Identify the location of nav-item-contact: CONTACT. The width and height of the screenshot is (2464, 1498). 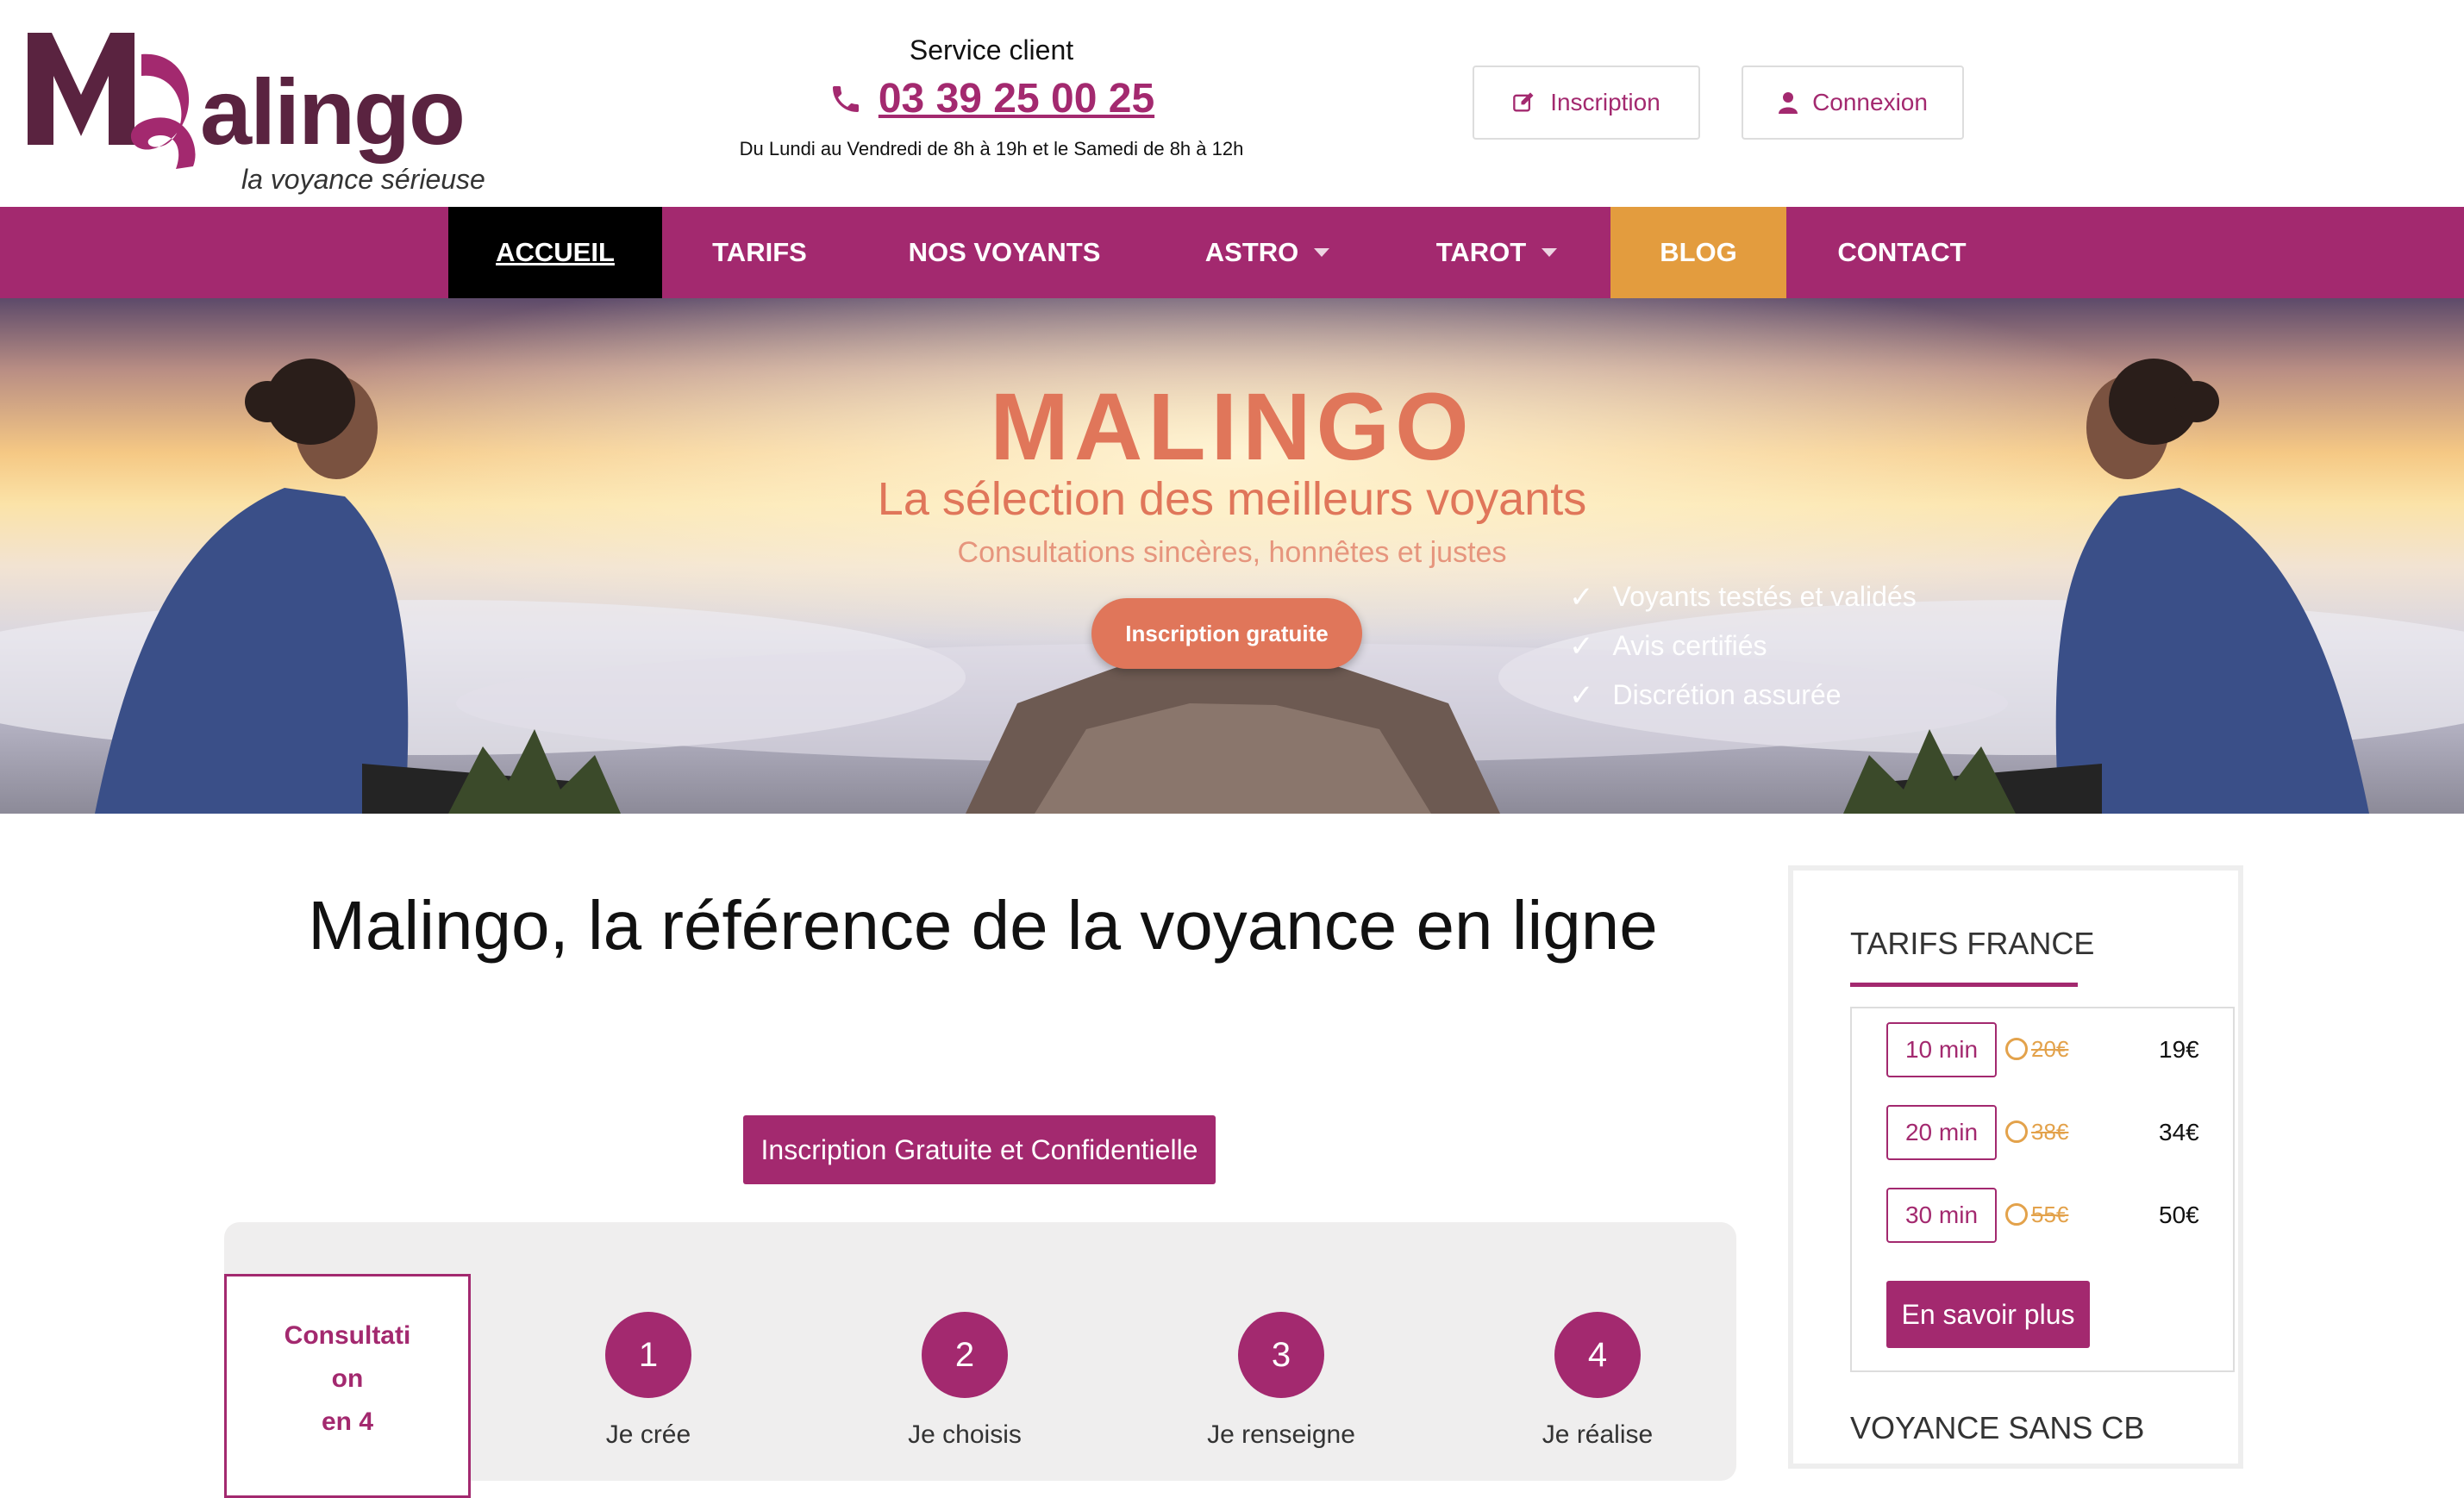
(1901, 252).